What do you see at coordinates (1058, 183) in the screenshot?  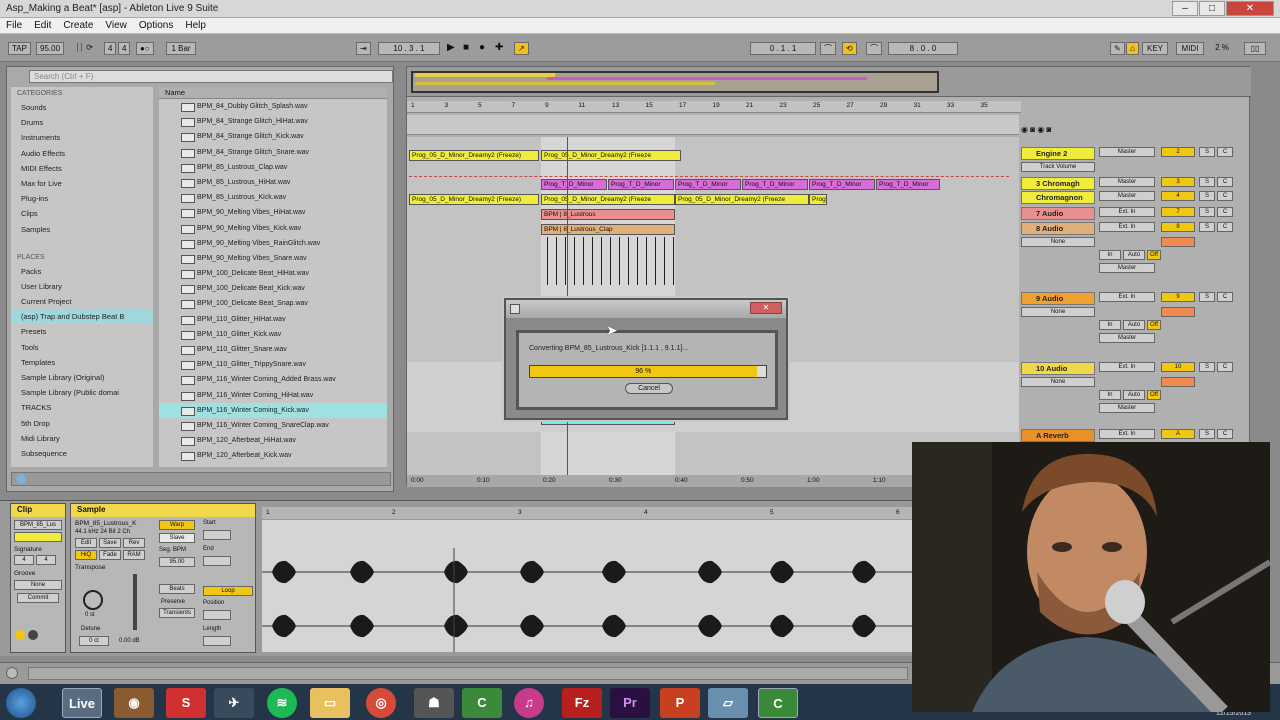 I see `track-header: 3 Chromagh` at bounding box center [1058, 183].